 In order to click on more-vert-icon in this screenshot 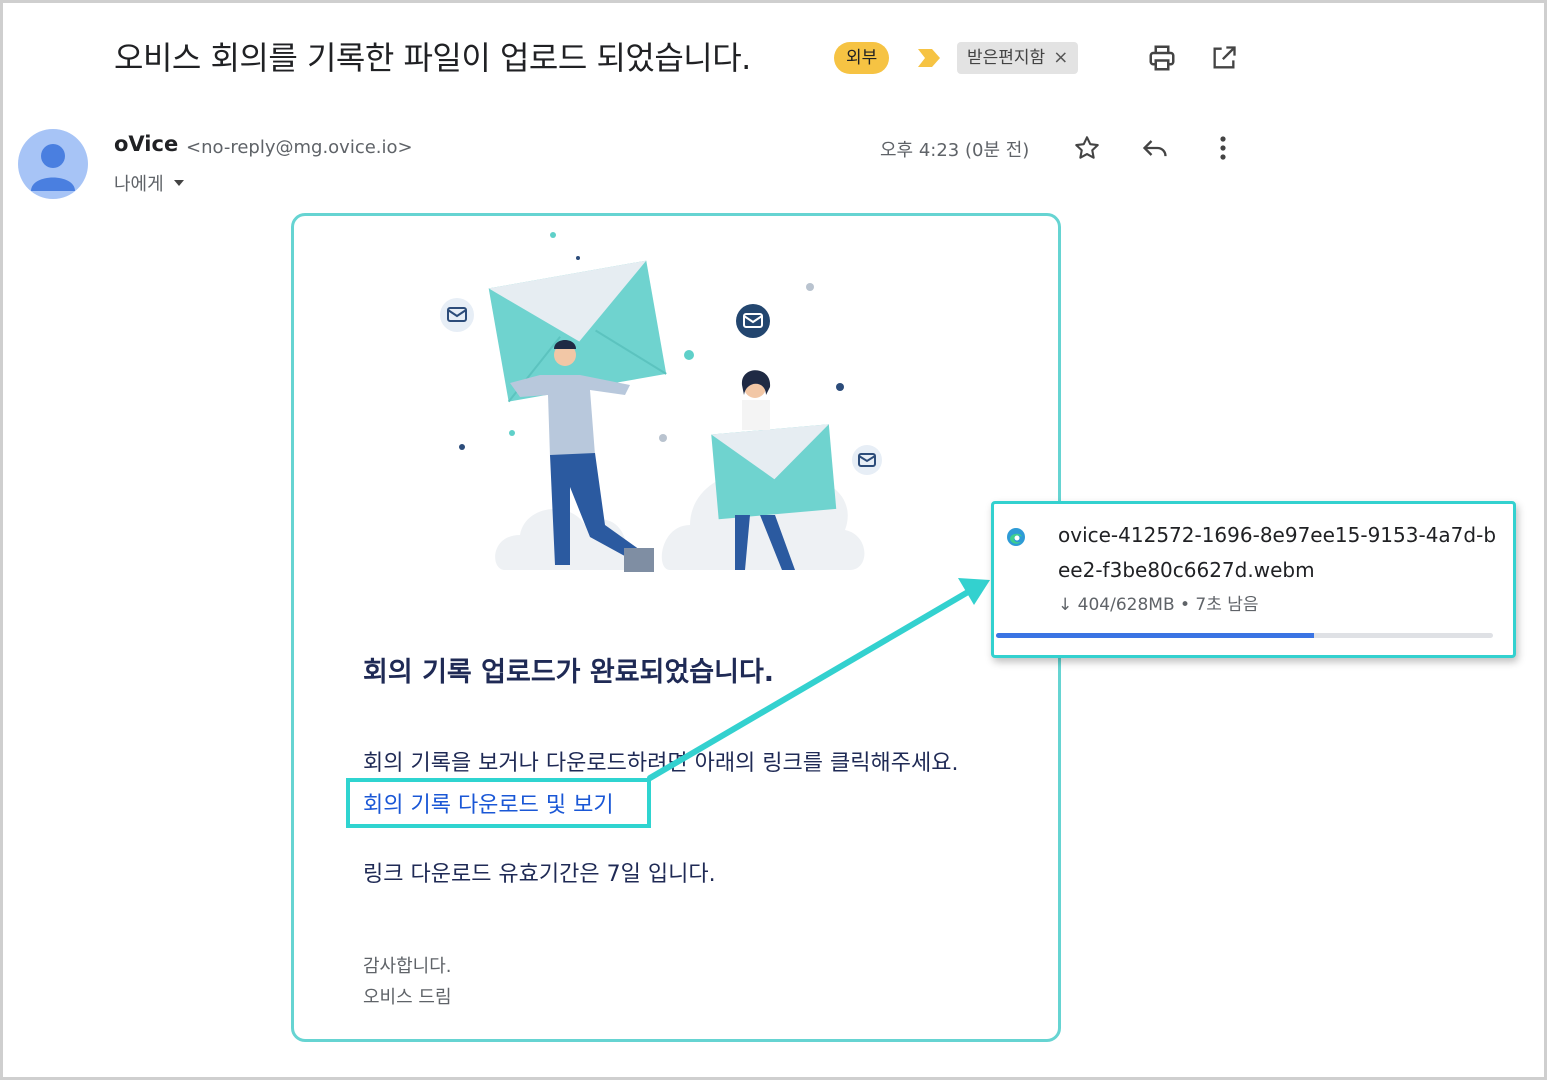, I will do `click(1223, 148)`.